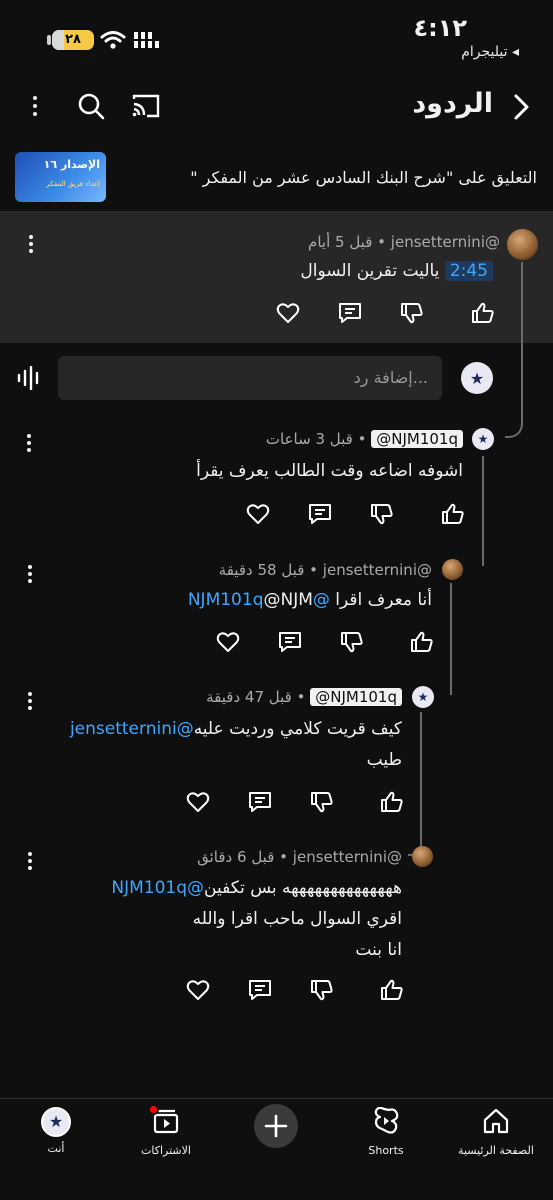  I want to click on nav-home: الصفحة الرئيسية, so click(496, 1132).